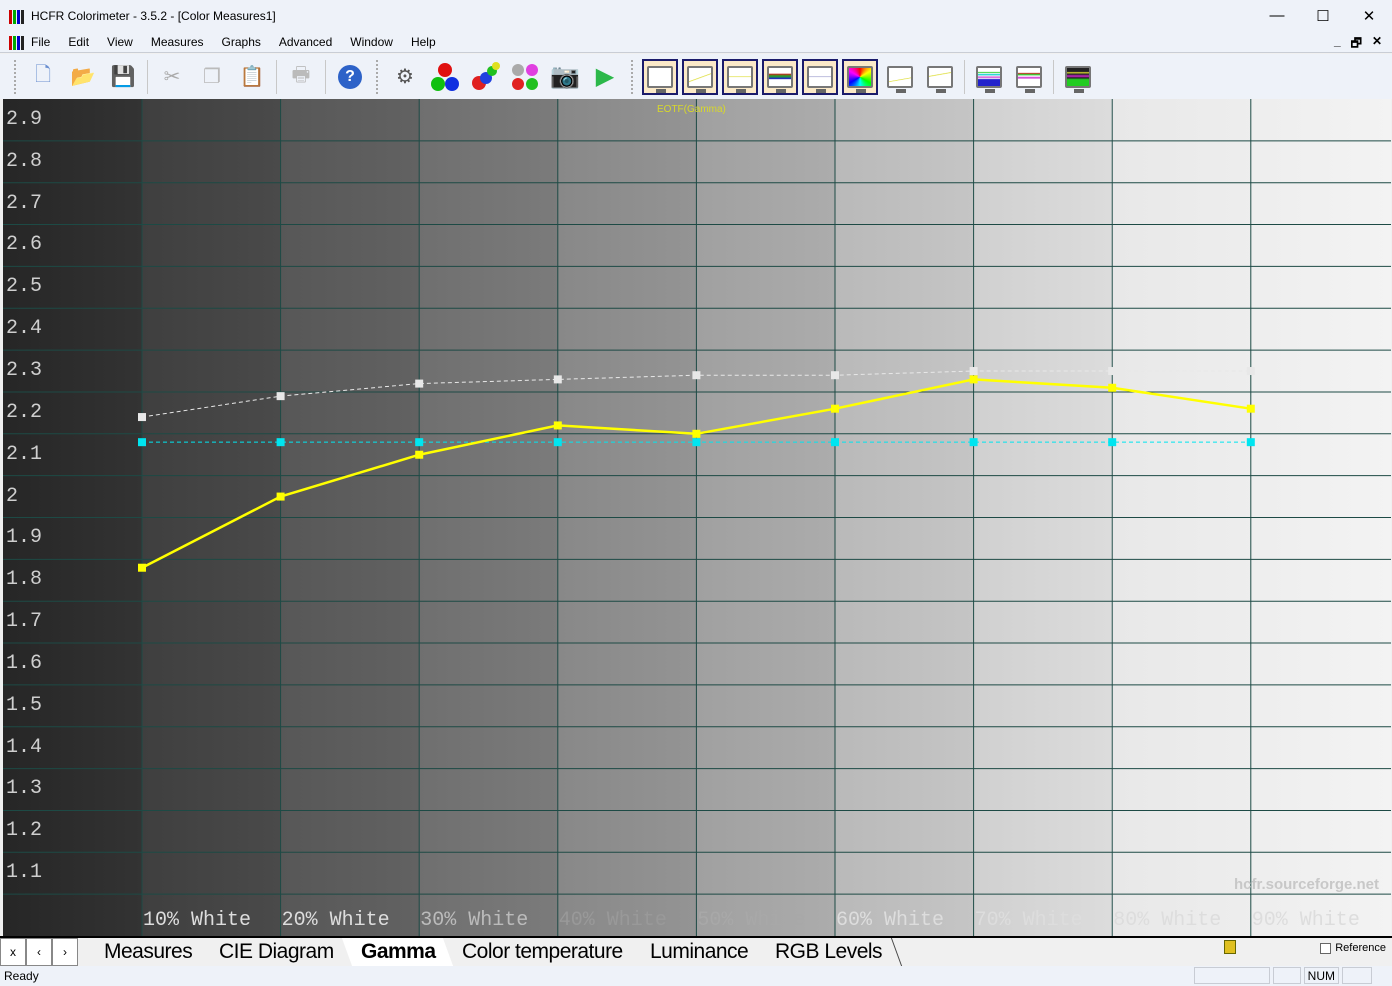 The height and width of the screenshot is (986, 1392). What do you see at coordinates (24, 705) in the screenshot?
I see `y-tick-label: 1.5` at bounding box center [24, 705].